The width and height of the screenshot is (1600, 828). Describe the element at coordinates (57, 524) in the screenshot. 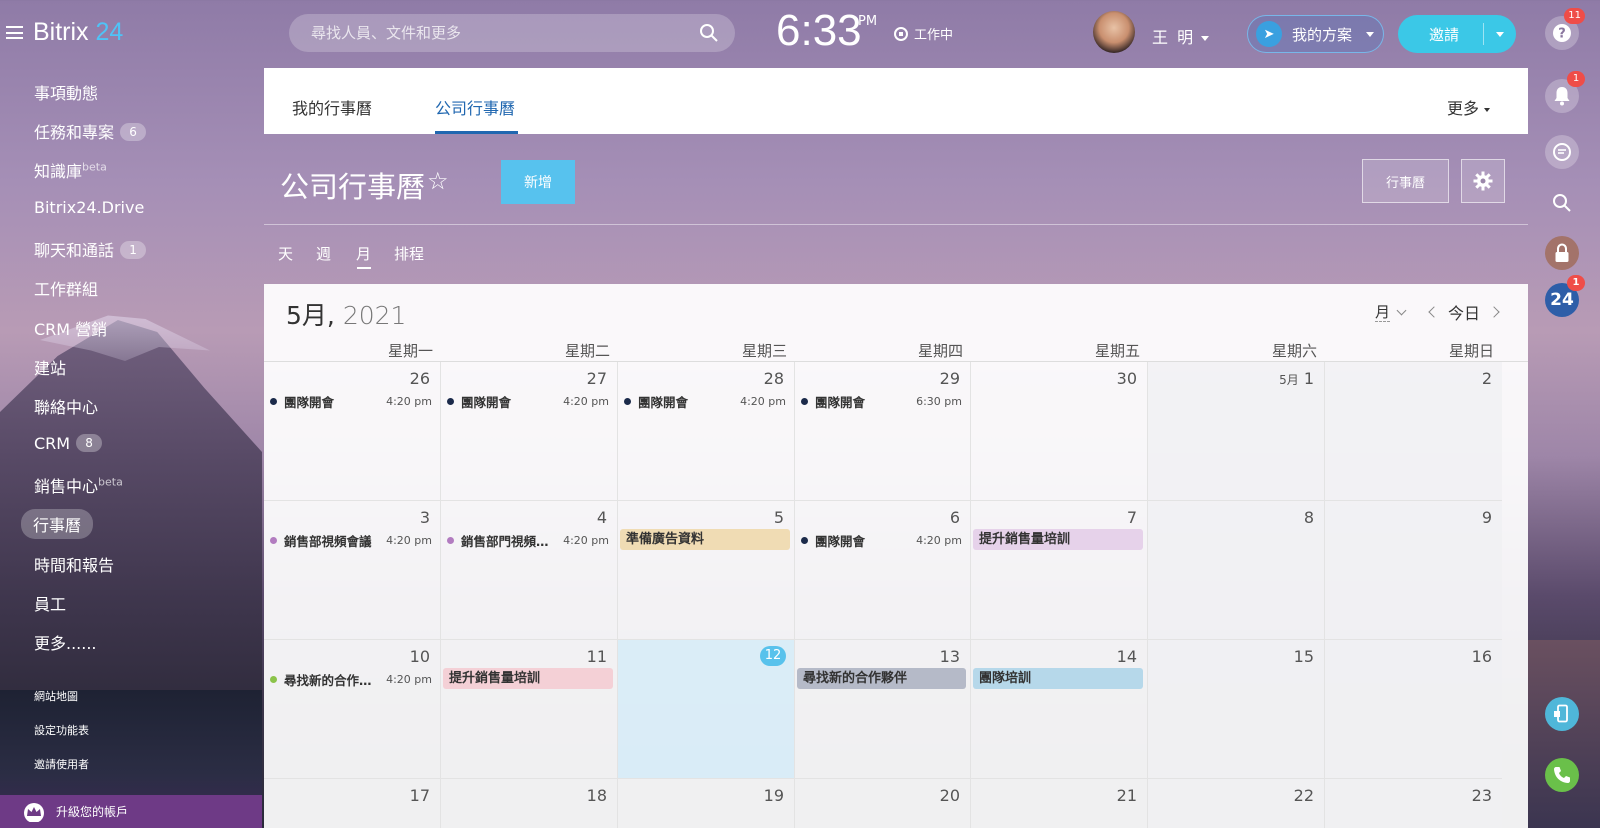

I see `sidebar-item-calendar: 行事曆` at that location.